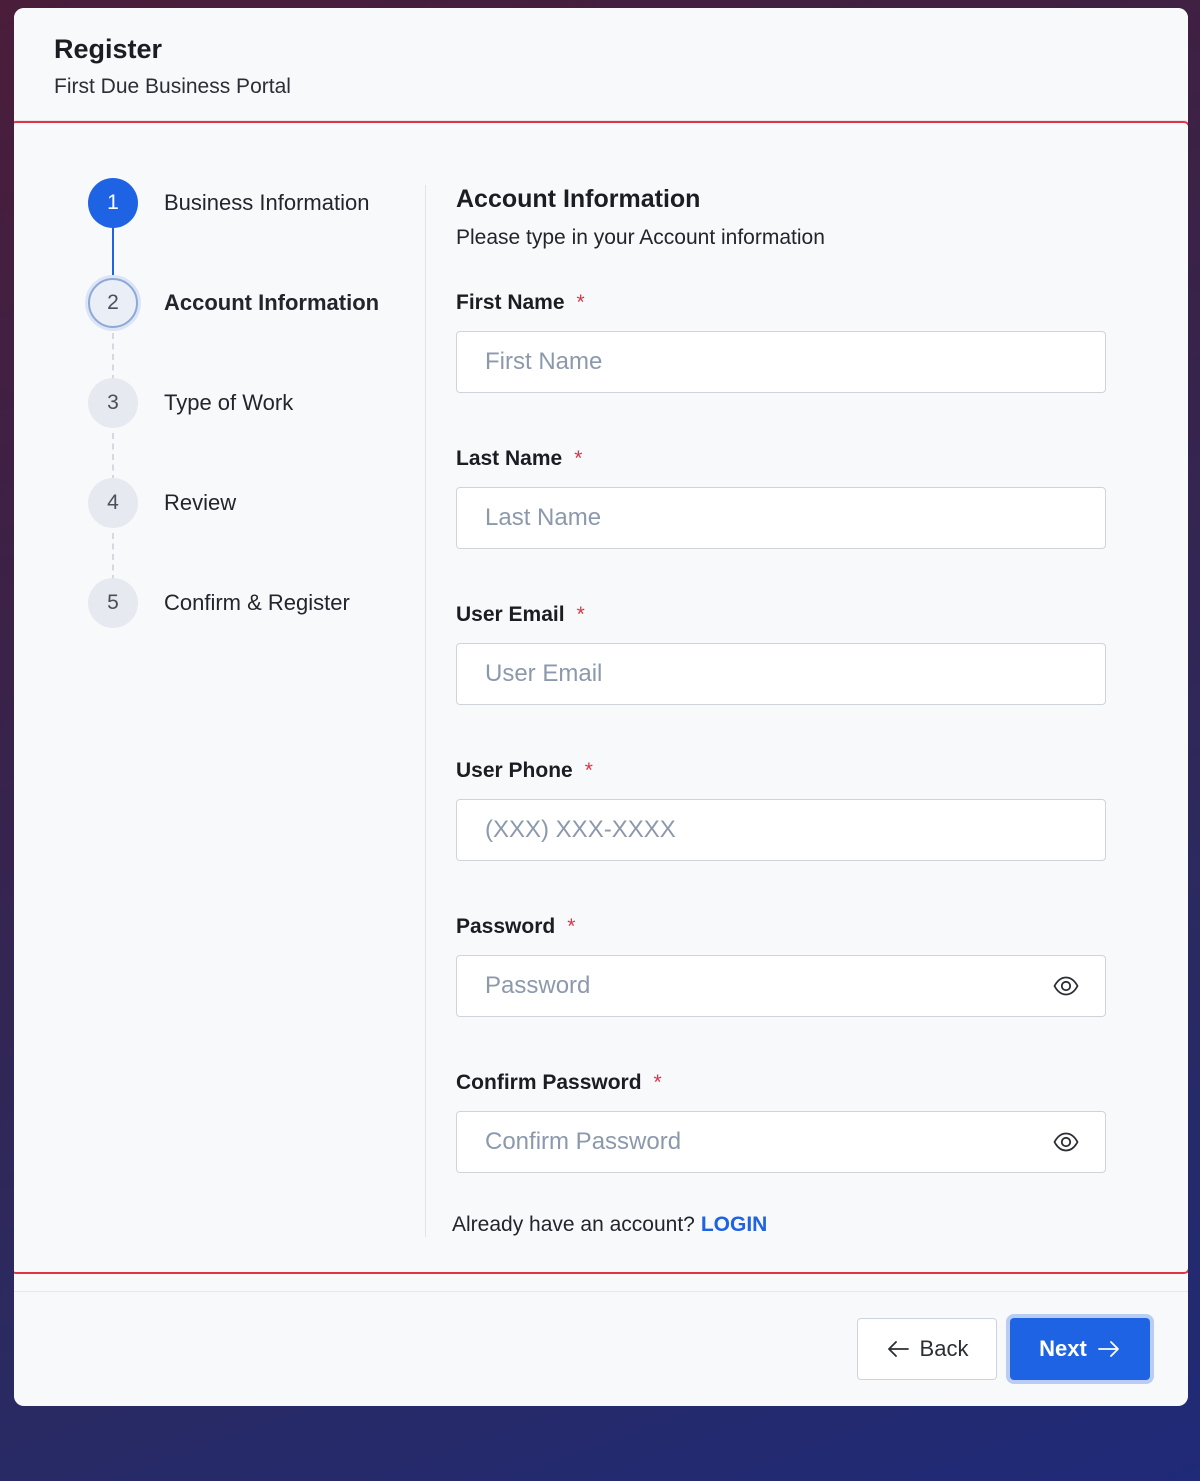 Image resolution: width=1200 pixels, height=1481 pixels. Describe the element at coordinates (520, 302) in the screenshot. I see `first-name-label: First Name *` at that location.